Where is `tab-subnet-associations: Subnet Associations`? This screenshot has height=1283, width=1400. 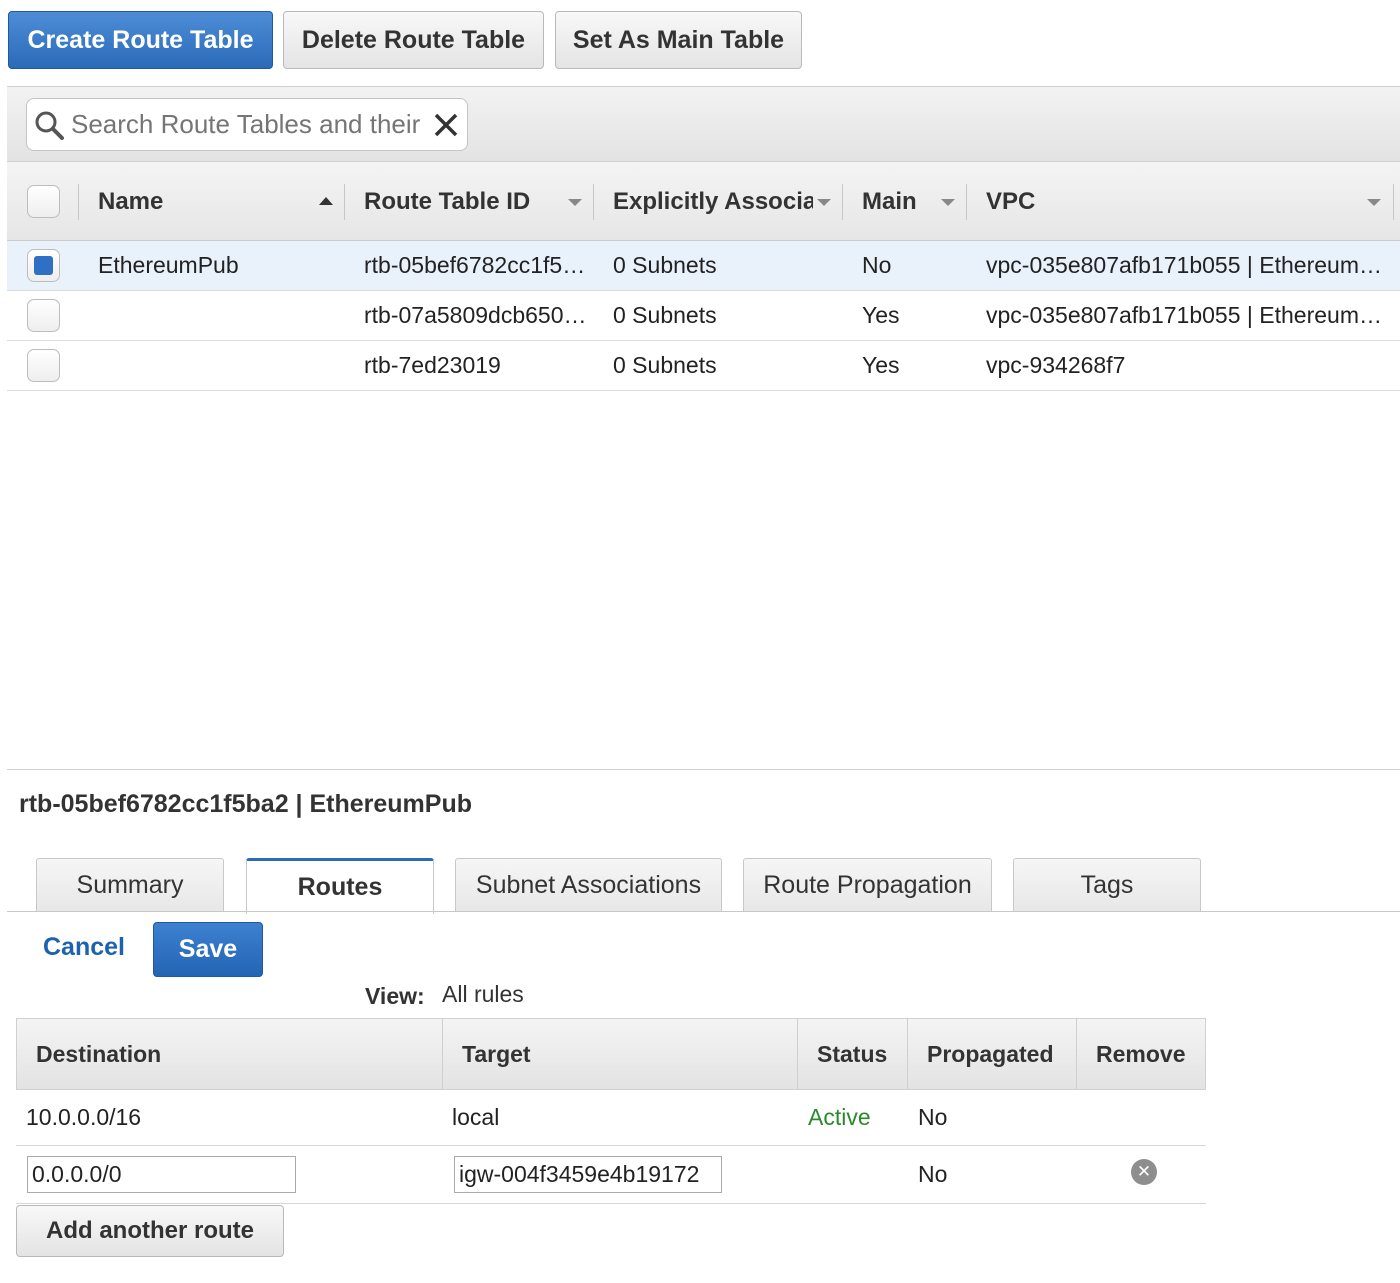 tab-subnet-associations: Subnet Associations is located at coordinates (588, 885).